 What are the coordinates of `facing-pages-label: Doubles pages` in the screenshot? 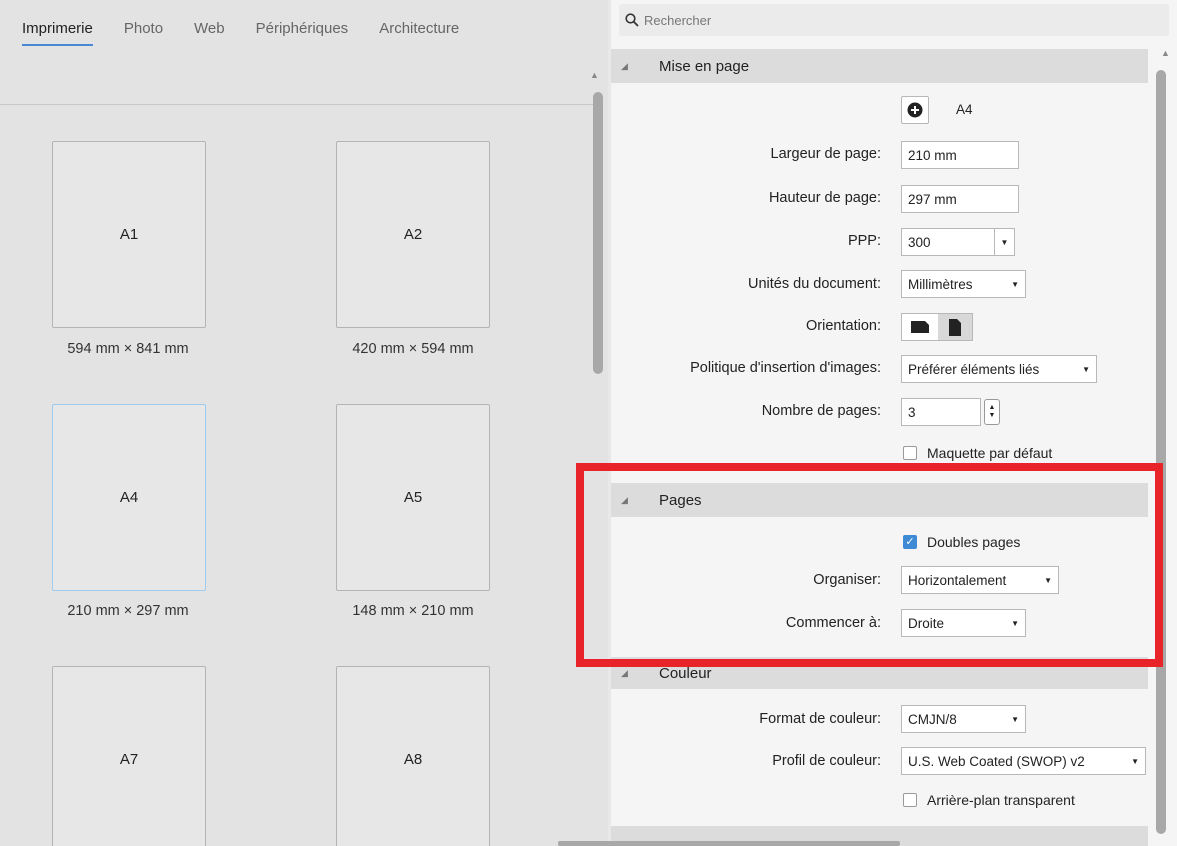 It's located at (974, 542).